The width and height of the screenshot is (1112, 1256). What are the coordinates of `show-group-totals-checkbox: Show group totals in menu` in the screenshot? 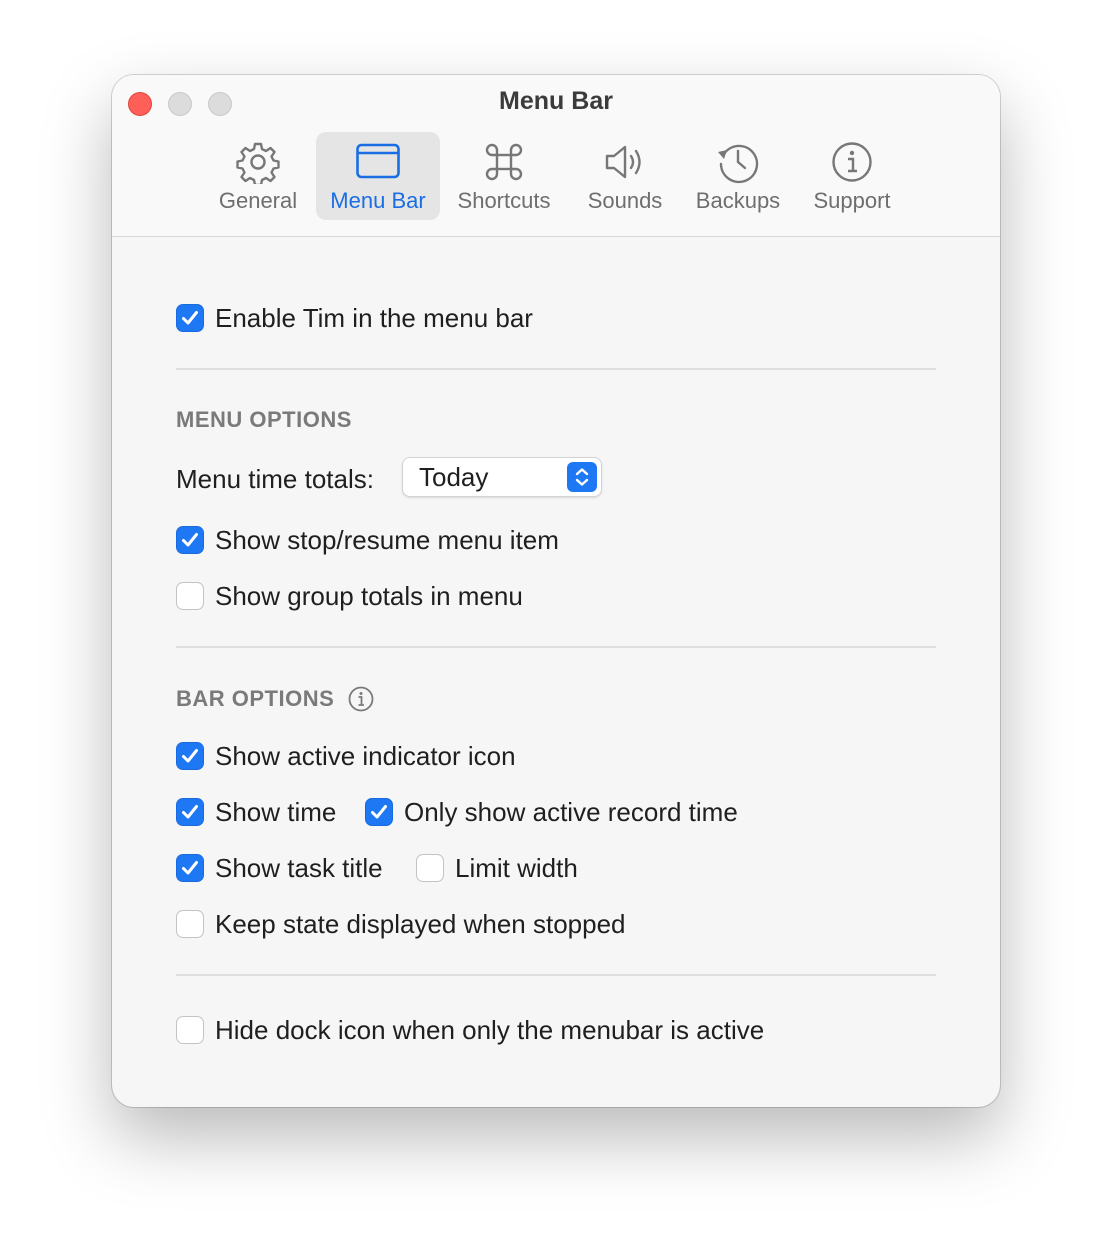 It's located at (349, 596).